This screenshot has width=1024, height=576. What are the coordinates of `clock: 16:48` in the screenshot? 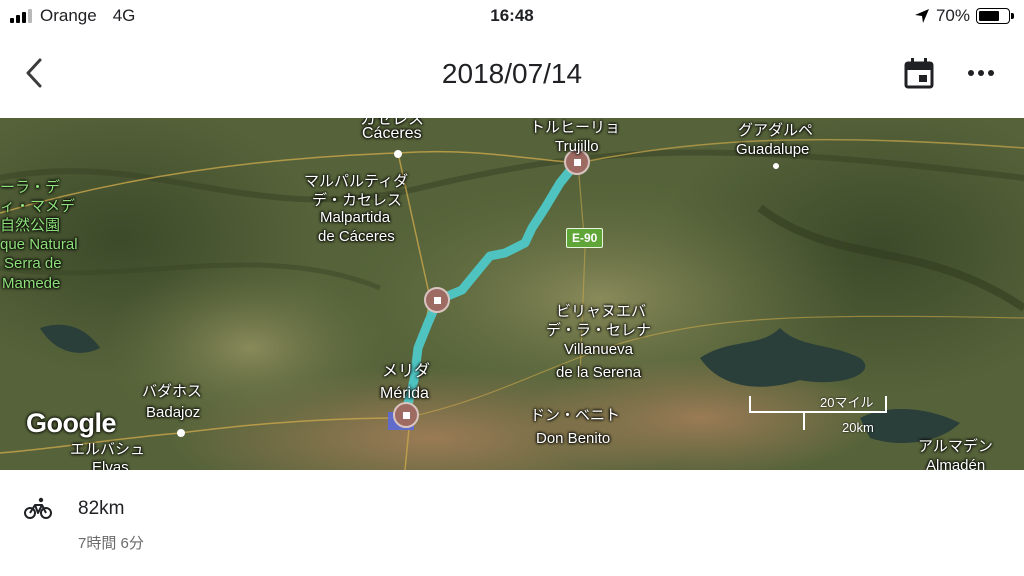 It's located at (512, 15).